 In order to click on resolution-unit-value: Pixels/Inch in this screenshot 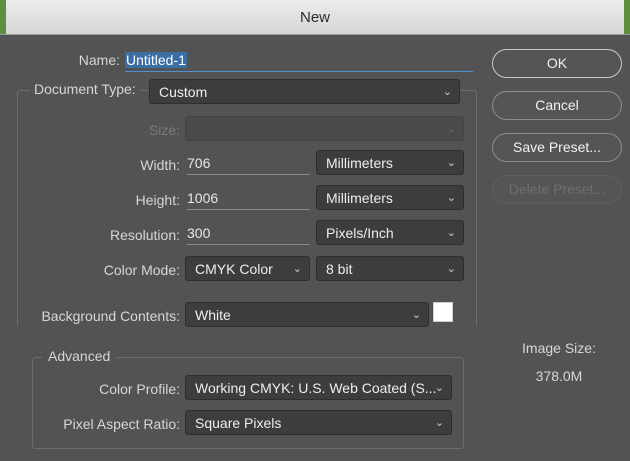, I will do `click(360, 233)`.